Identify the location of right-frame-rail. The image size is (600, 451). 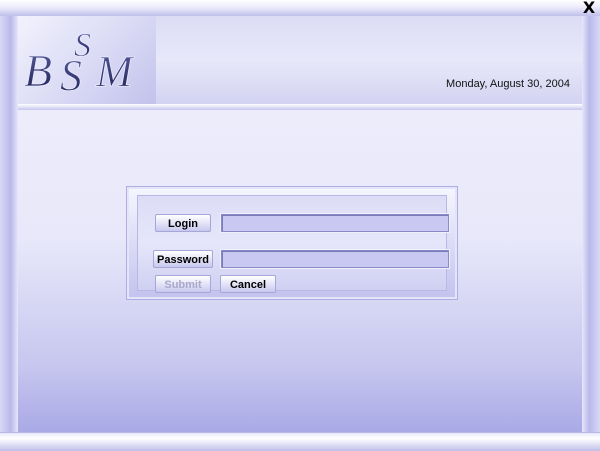
(591, 226).